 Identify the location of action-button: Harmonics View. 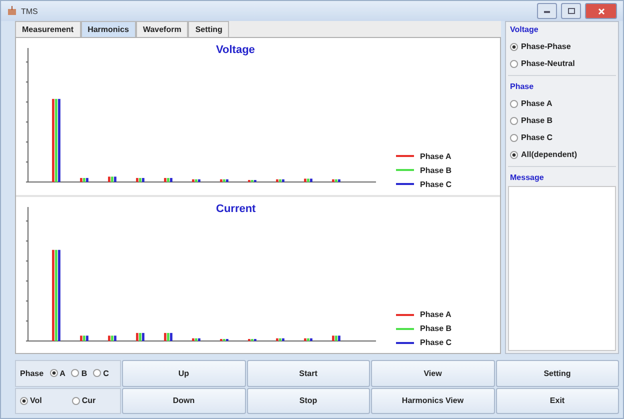
(432, 401).